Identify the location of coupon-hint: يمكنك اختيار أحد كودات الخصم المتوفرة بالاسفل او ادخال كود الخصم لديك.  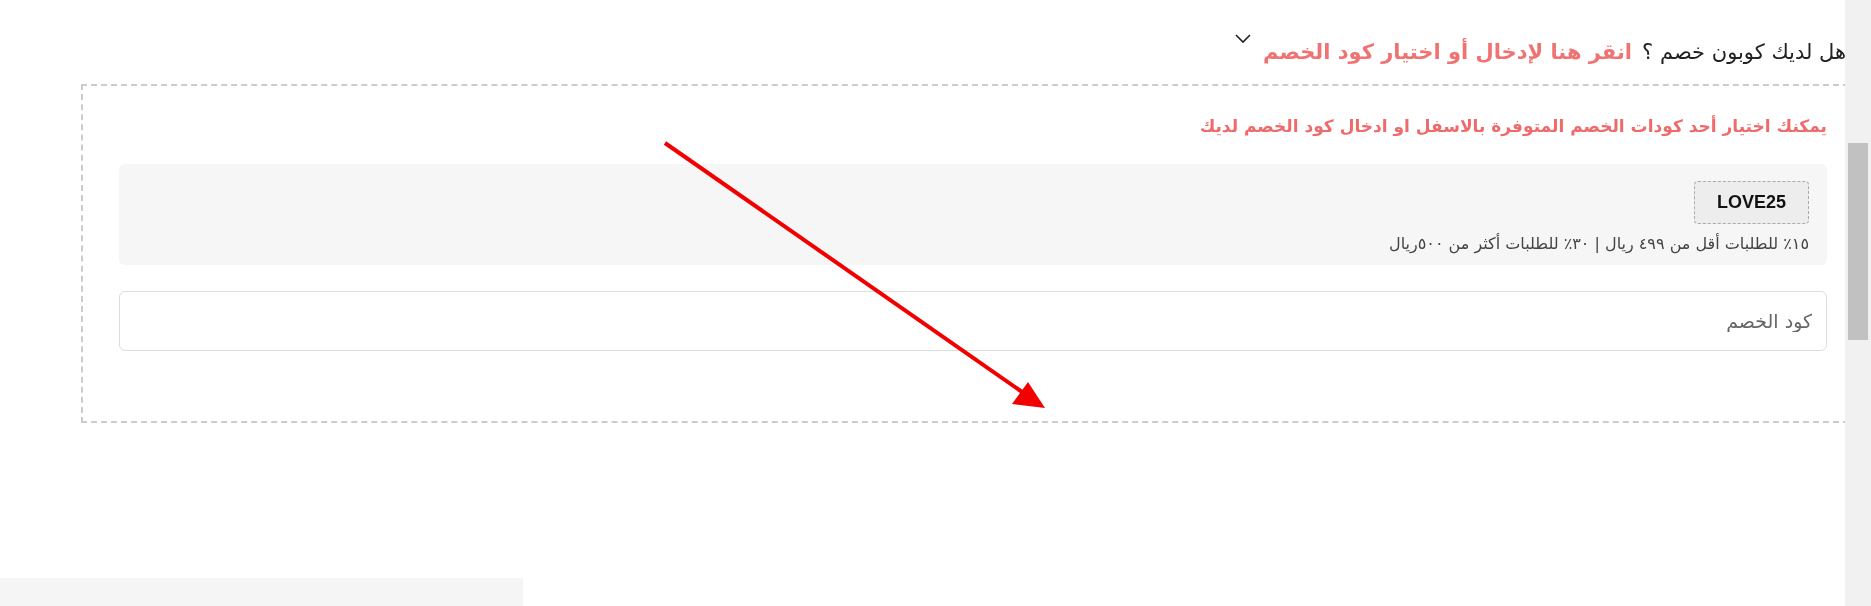
(1512, 126).